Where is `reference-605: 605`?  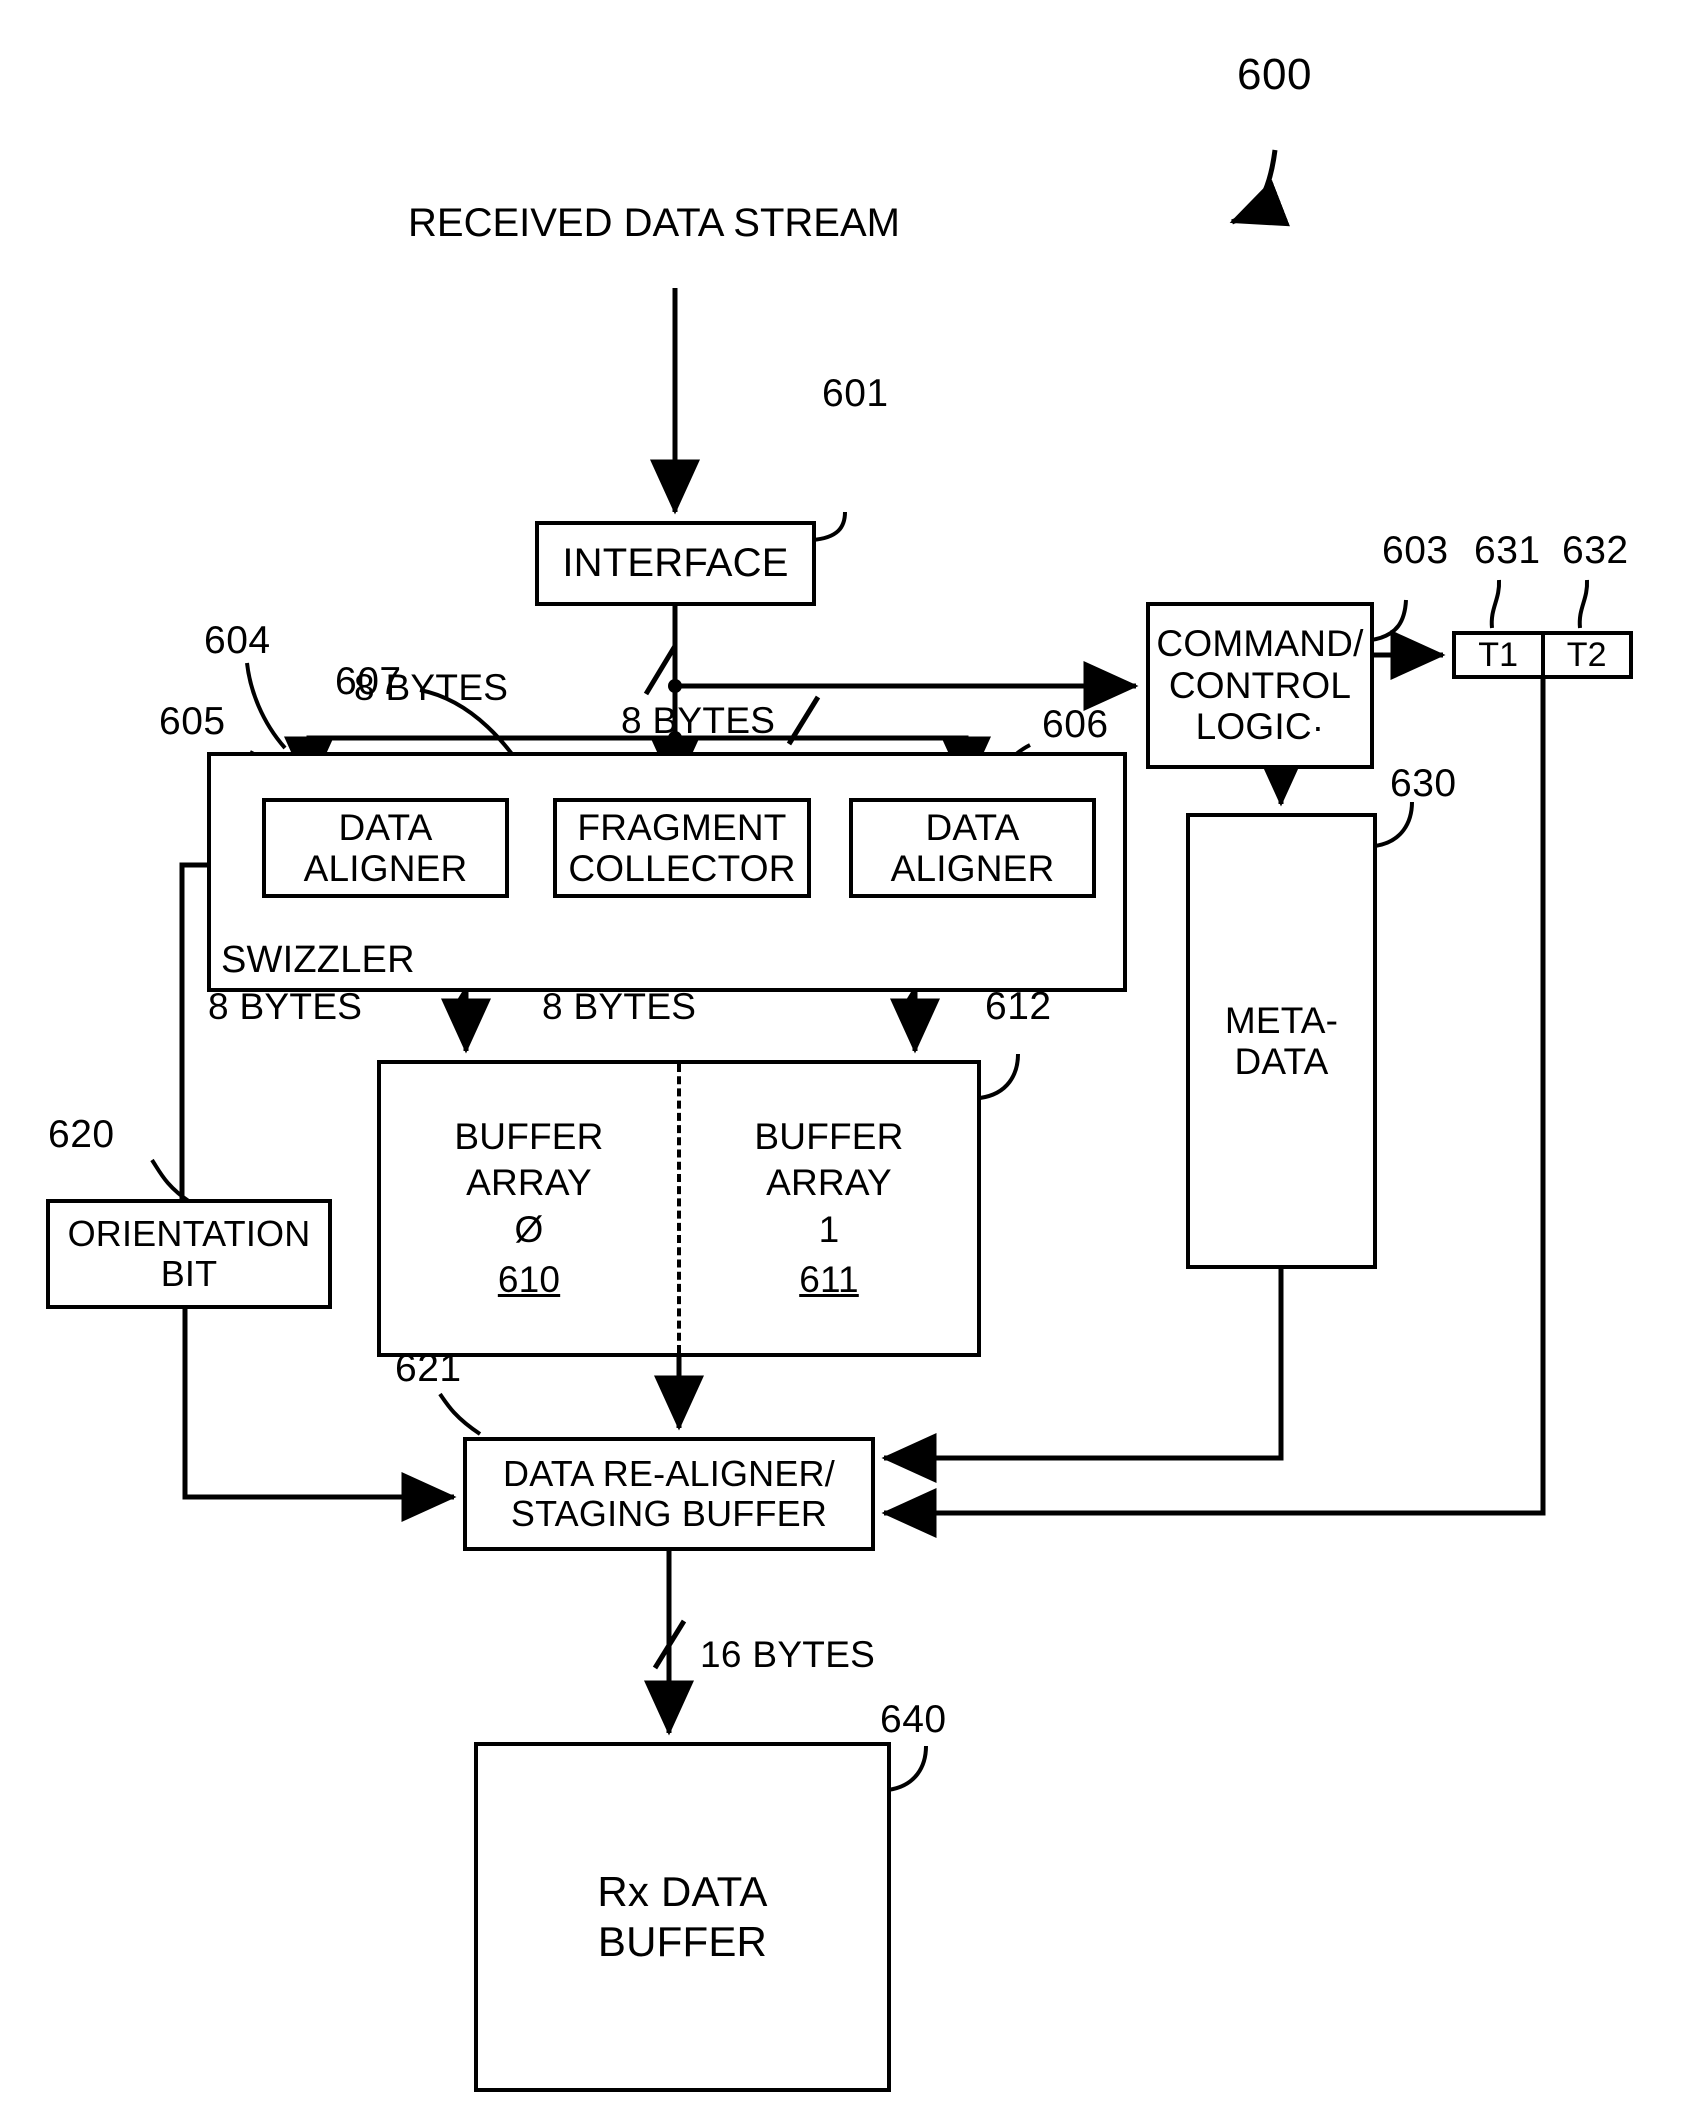 reference-605: 605 is located at coordinates (192, 721).